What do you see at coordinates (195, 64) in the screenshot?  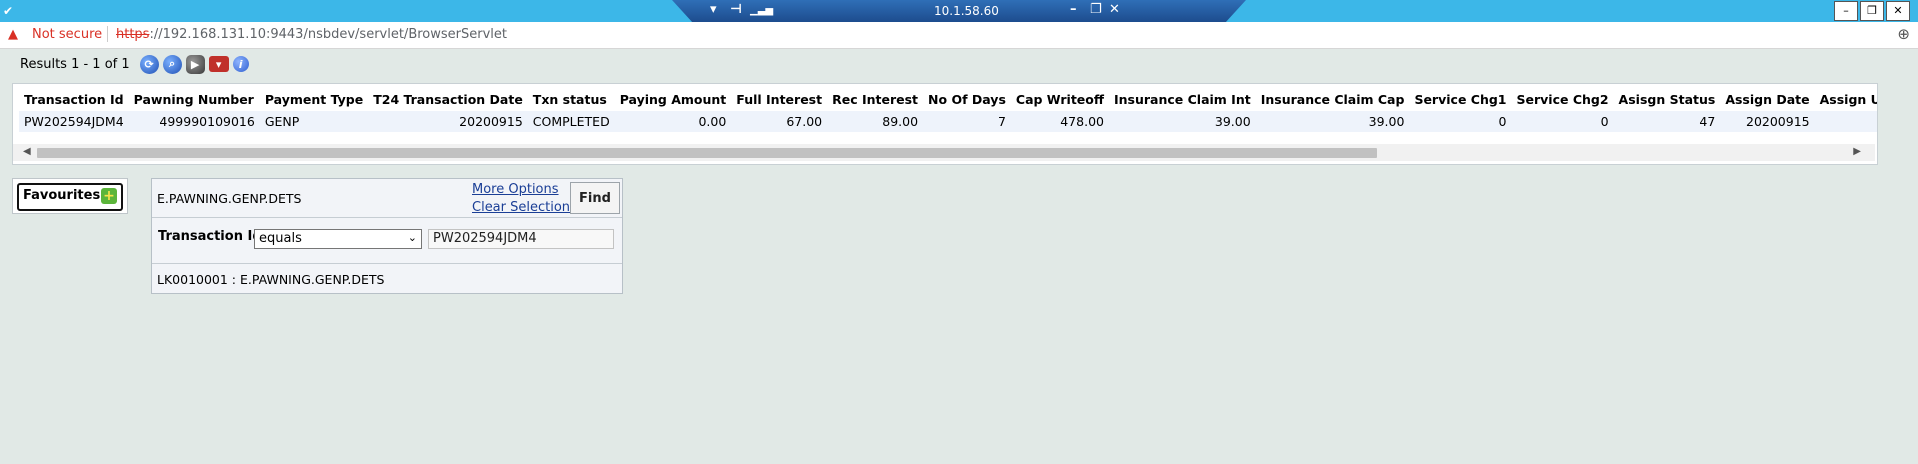 I see `next-icon: ▶` at bounding box center [195, 64].